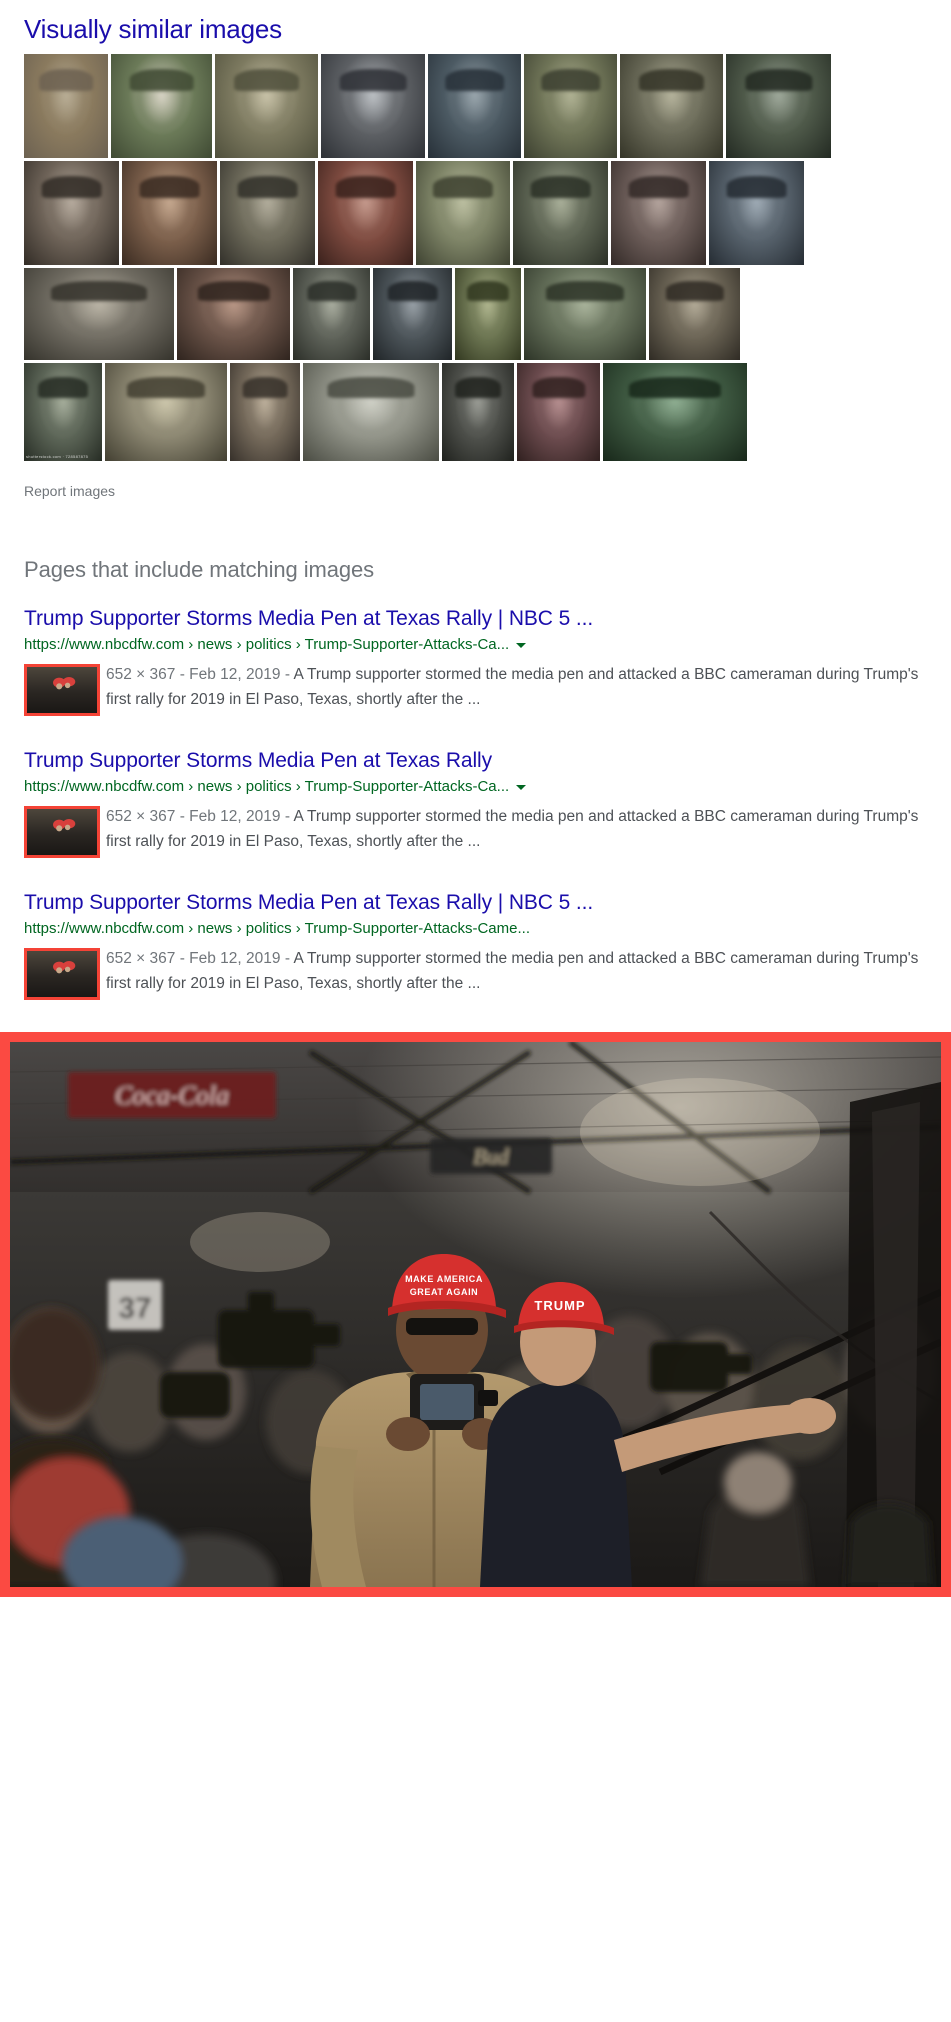 This screenshot has width=951, height=2022. I want to click on svg-text: MAKE AMERICA, so click(444, 1279).